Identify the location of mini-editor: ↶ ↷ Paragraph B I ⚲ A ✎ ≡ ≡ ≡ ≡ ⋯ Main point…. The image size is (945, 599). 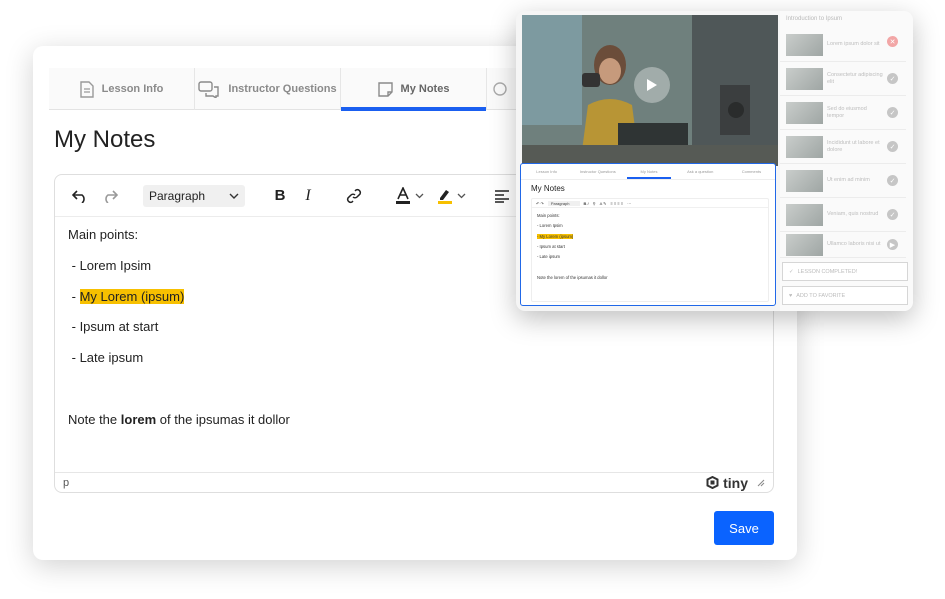
(650, 250).